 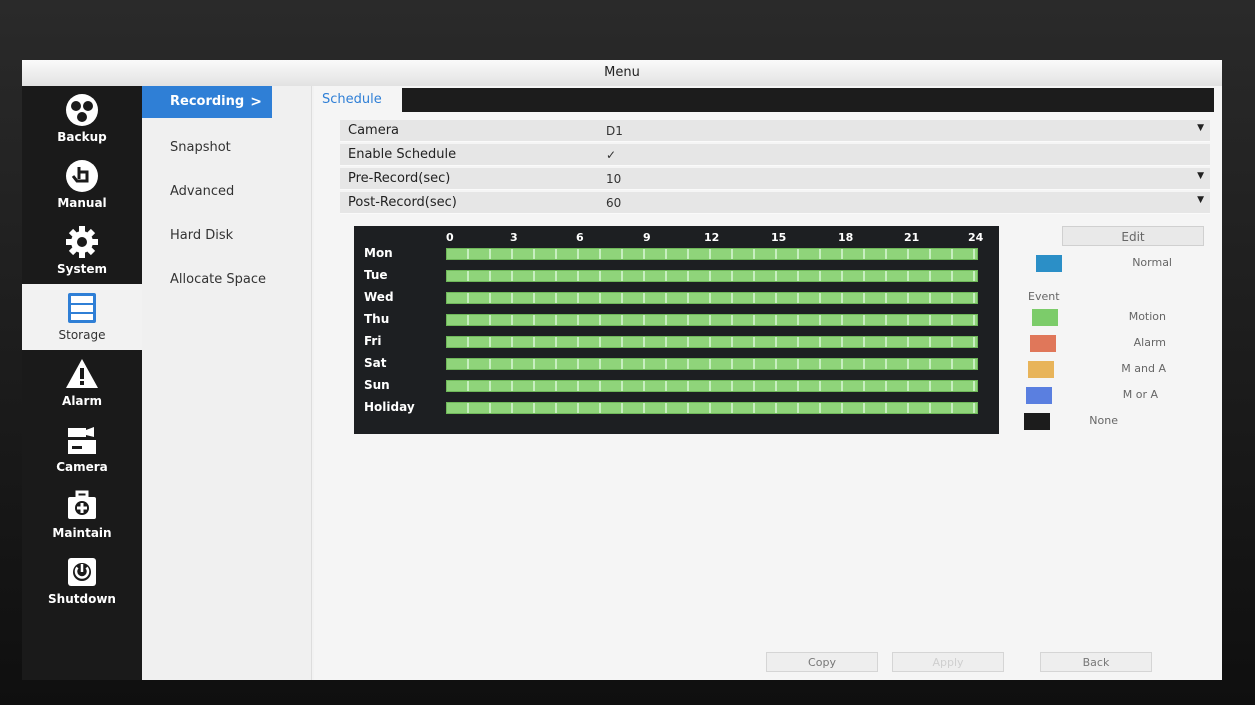 I want to click on nav-label: Manual, so click(x=82, y=203).